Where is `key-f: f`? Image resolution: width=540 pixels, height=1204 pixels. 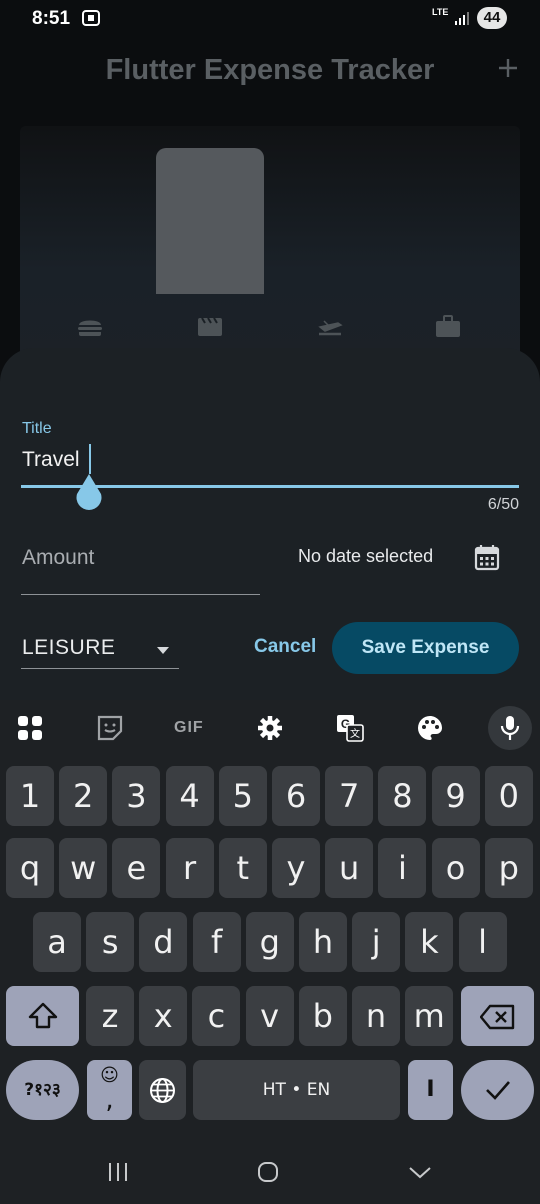 key-f: f is located at coordinates (216, 942).